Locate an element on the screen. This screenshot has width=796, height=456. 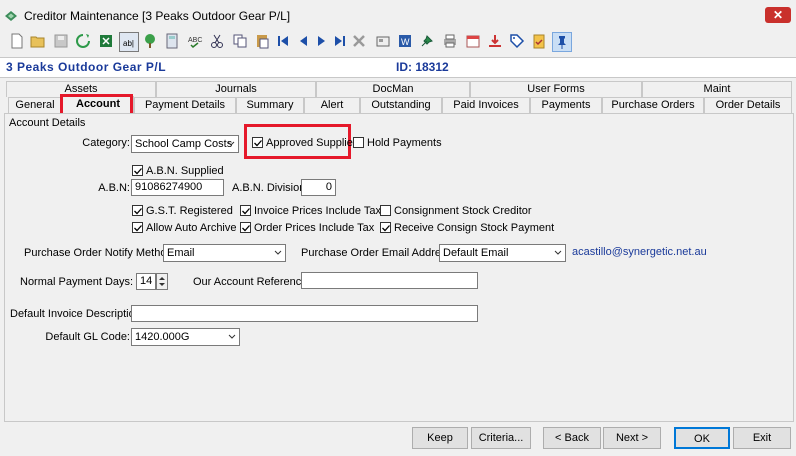
pin-icon is located at coordinates (427, 41).